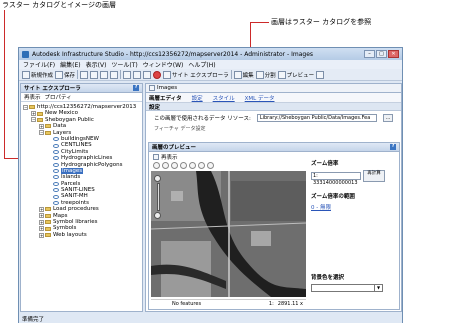 The width and height of the screenshot is (452, 325). What do you see at coordinates (165, 165) in the screenshot?
I see `pan-tool-icon` at bounding box center [165, 165].